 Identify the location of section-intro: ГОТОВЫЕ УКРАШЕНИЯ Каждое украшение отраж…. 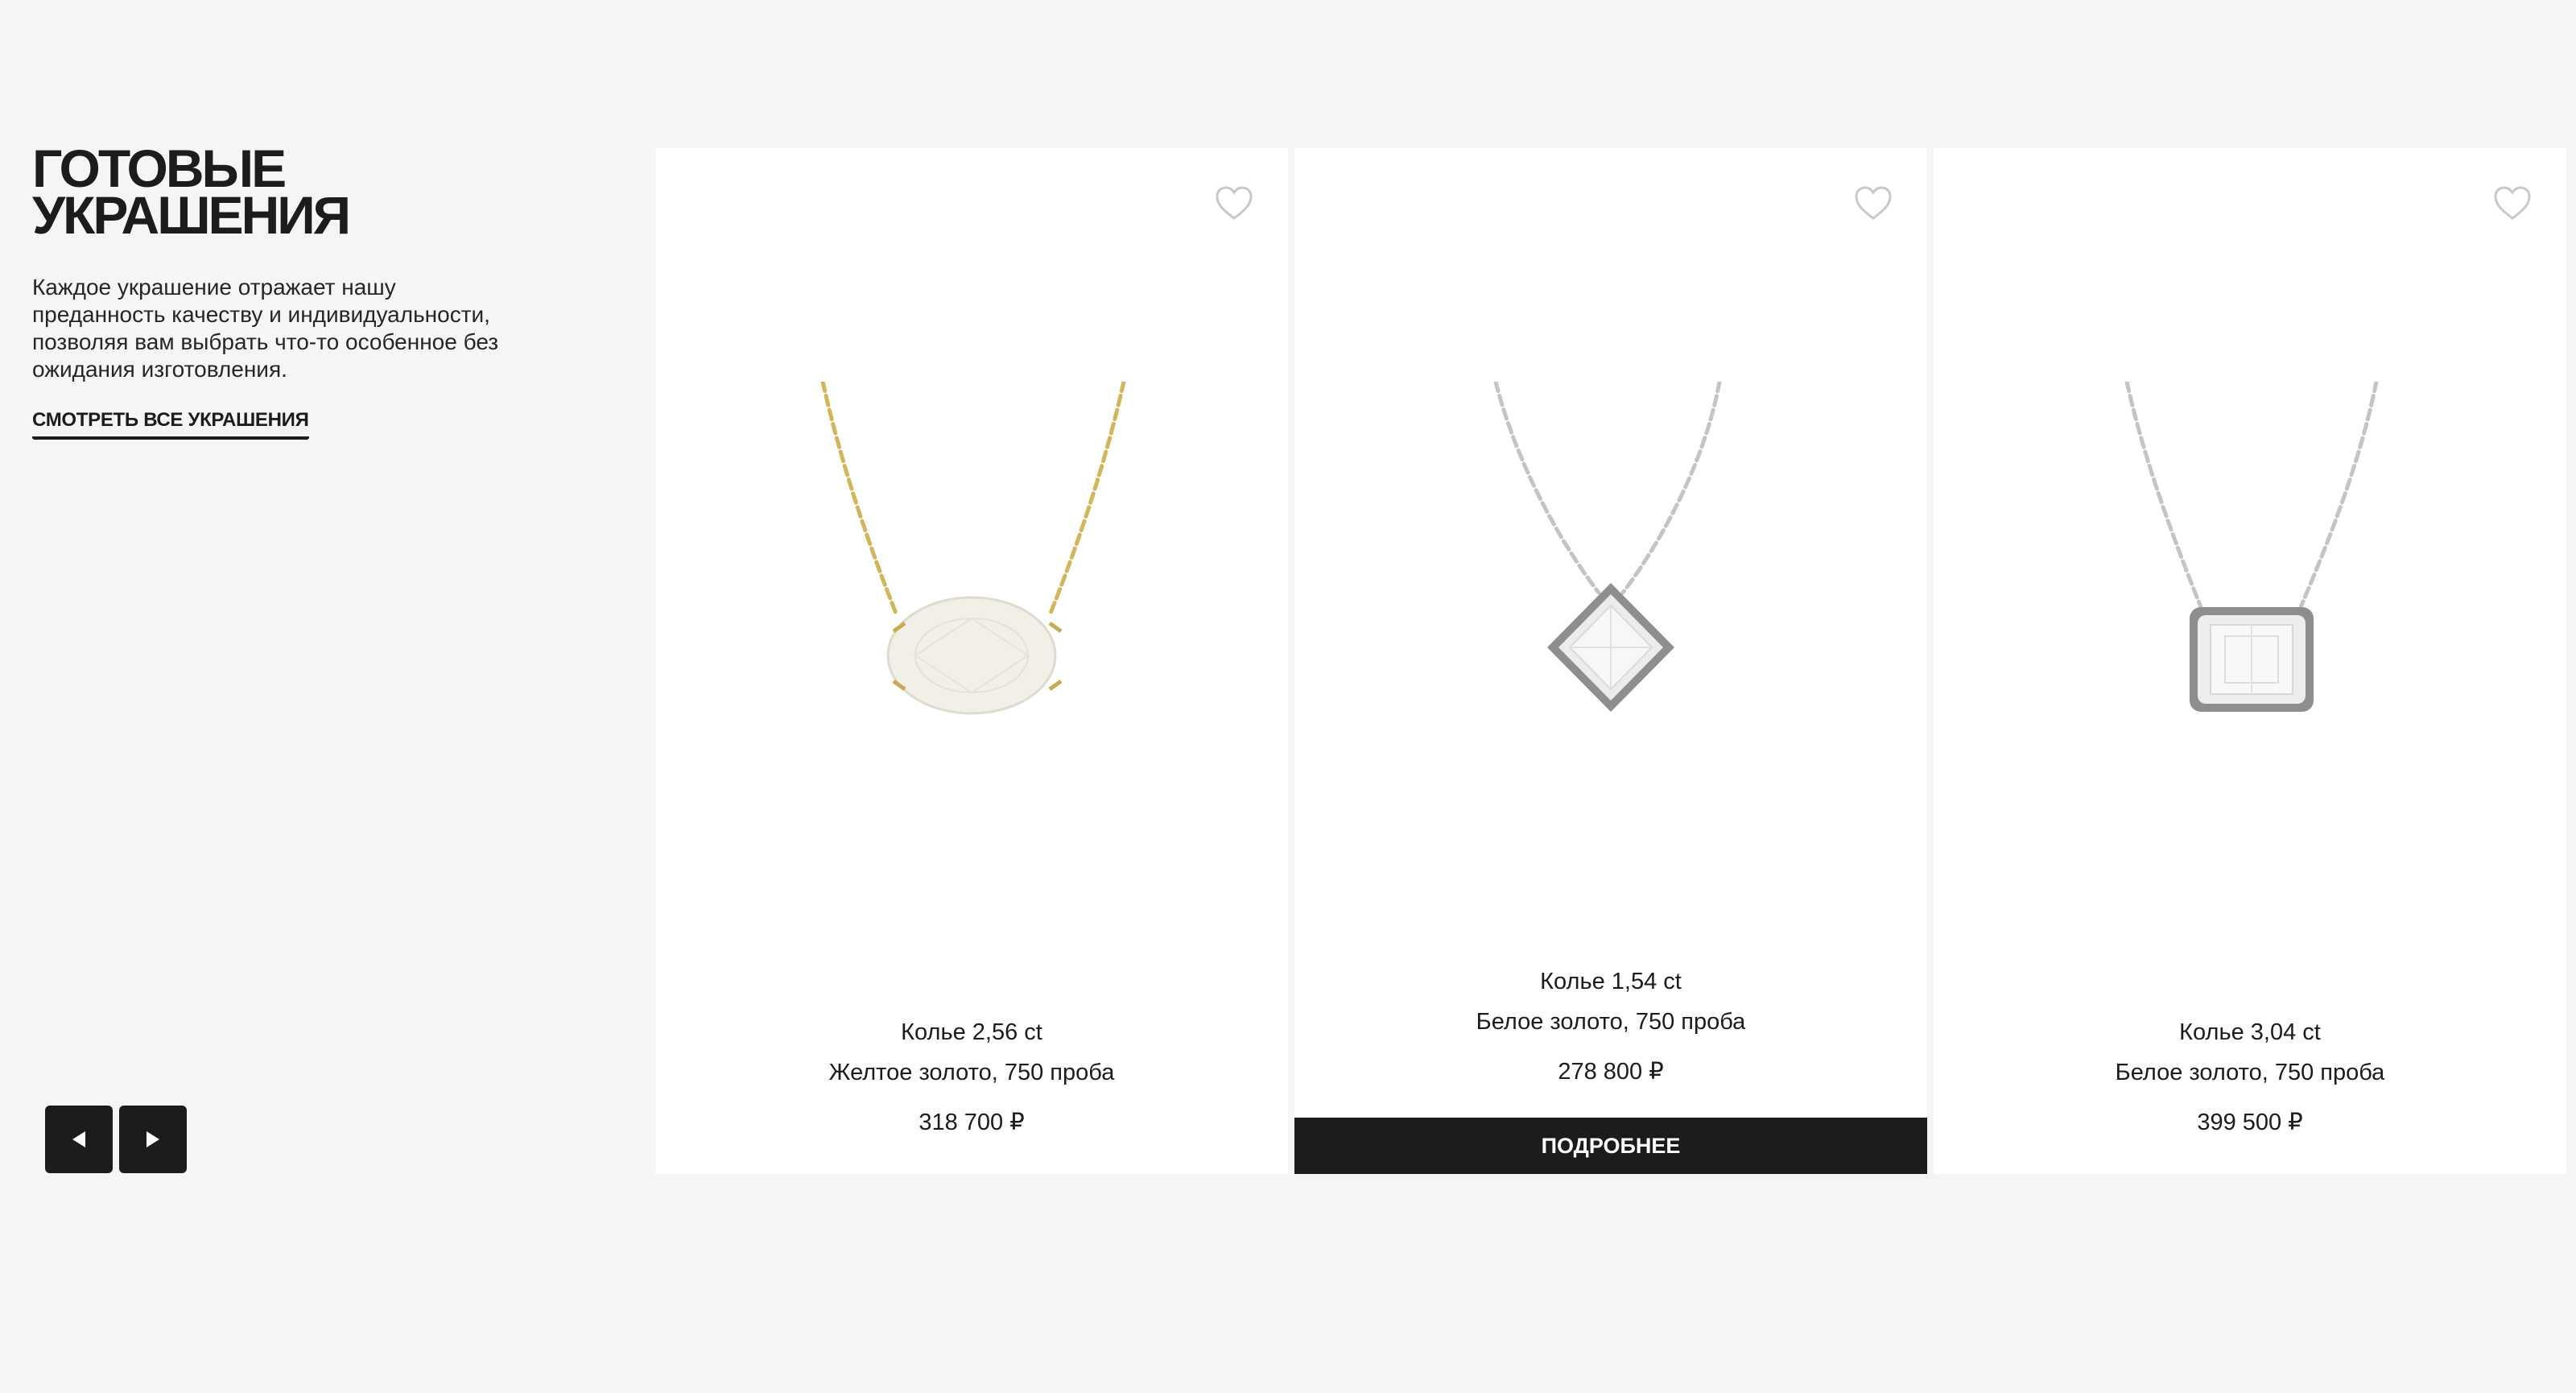
(273, 291).